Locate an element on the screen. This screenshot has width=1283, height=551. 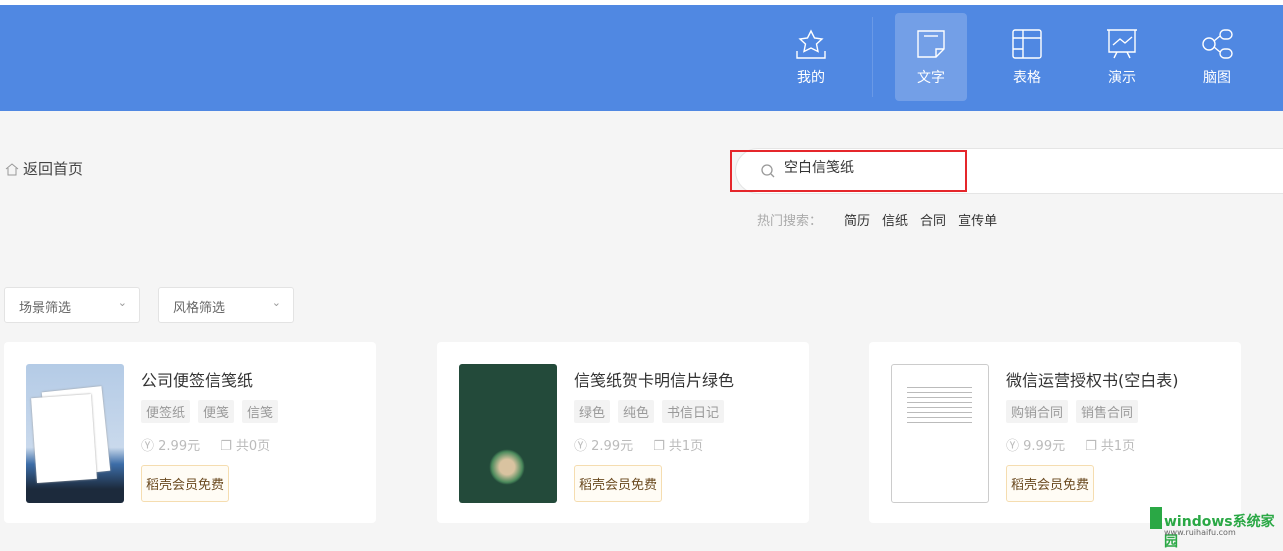
back-home-link: 返回首页 is located at coordinates (44, 168).